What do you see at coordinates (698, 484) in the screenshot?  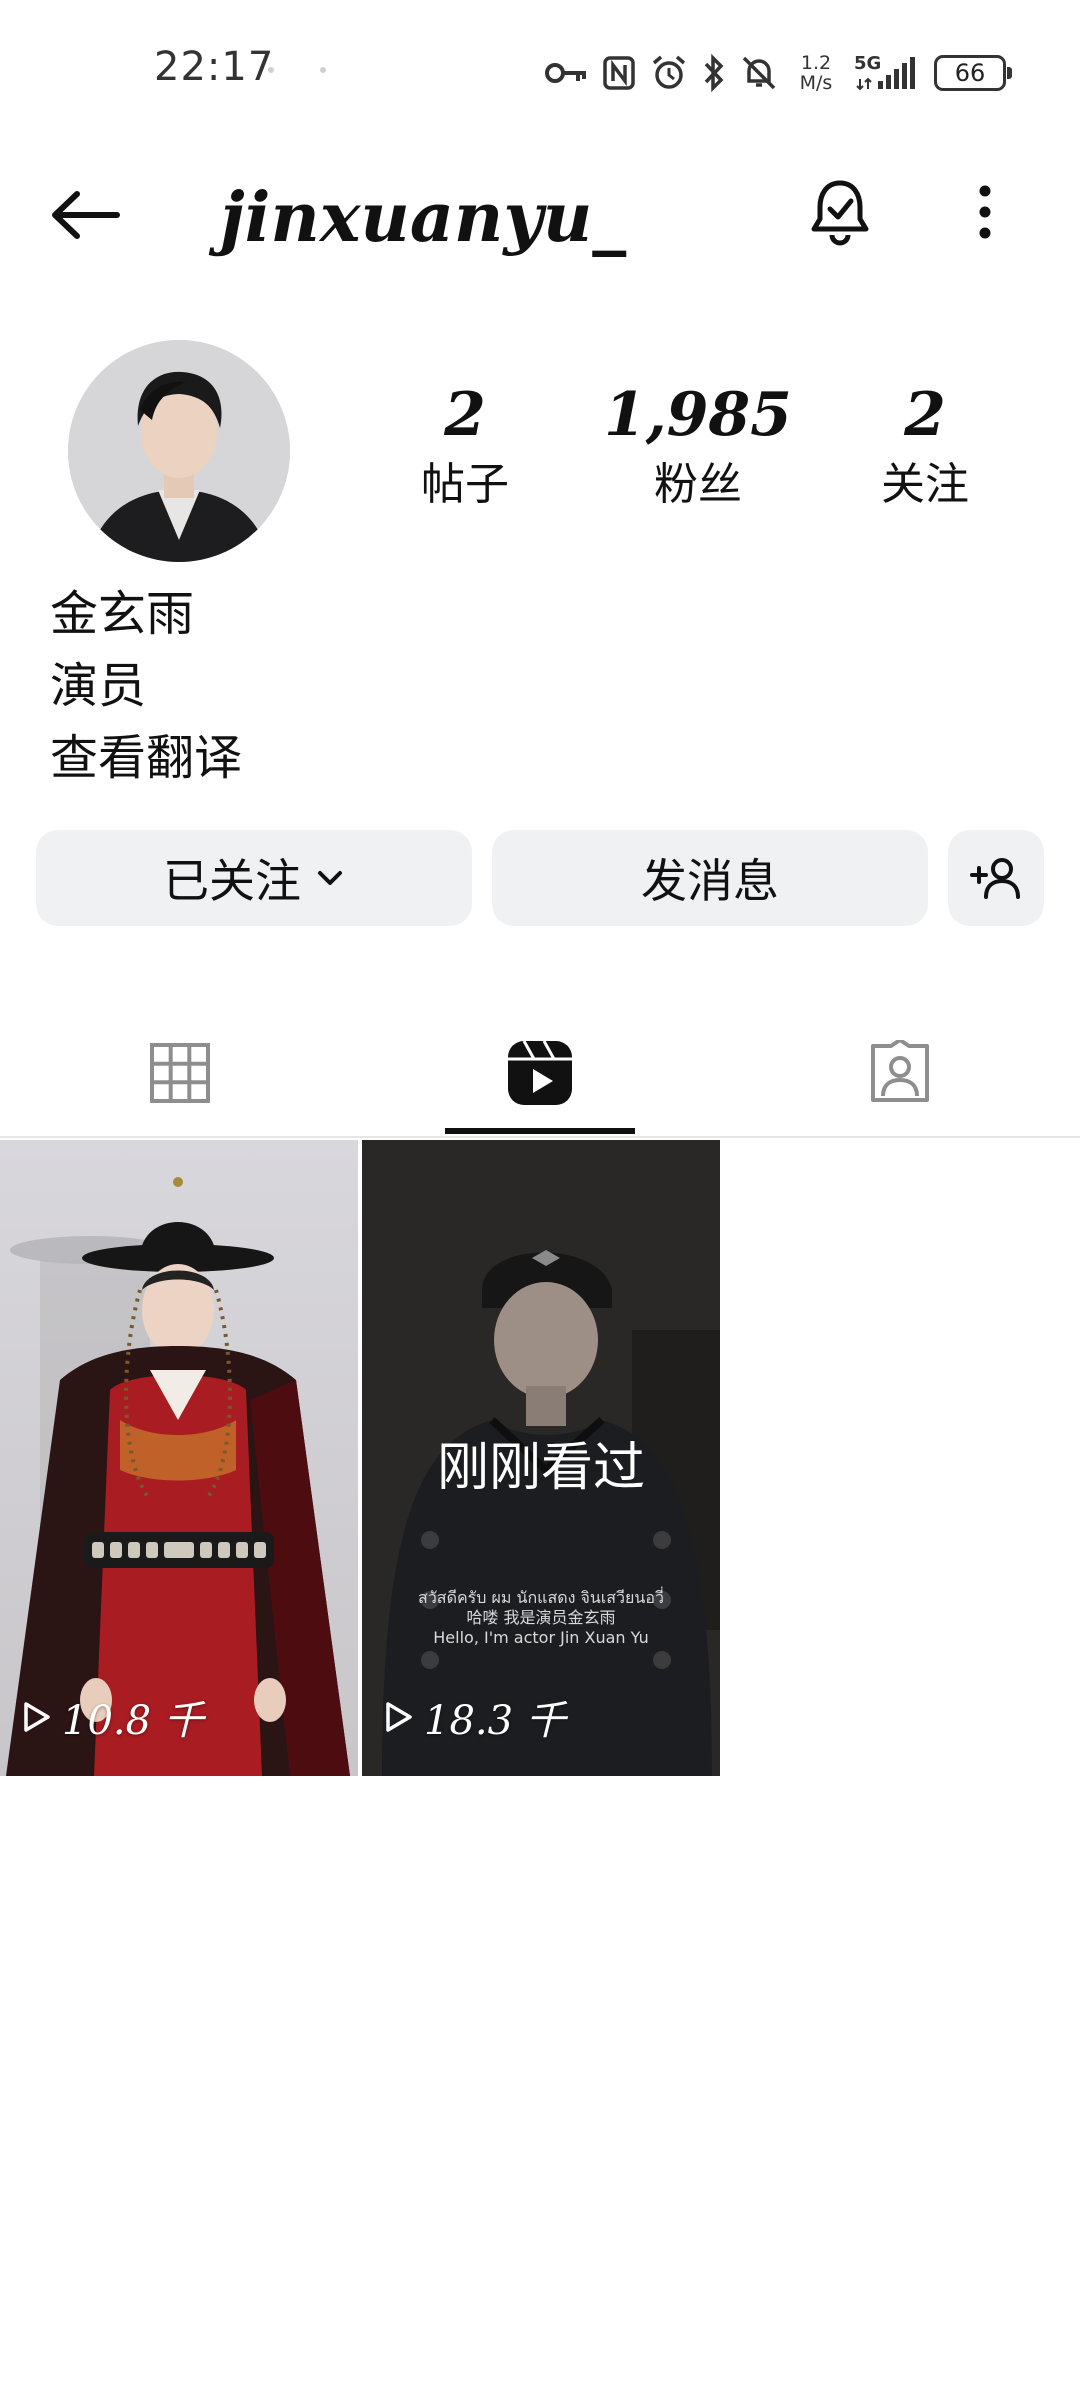 I see `stat-followers-label: 粉丝` at bounding box center [698, 484].